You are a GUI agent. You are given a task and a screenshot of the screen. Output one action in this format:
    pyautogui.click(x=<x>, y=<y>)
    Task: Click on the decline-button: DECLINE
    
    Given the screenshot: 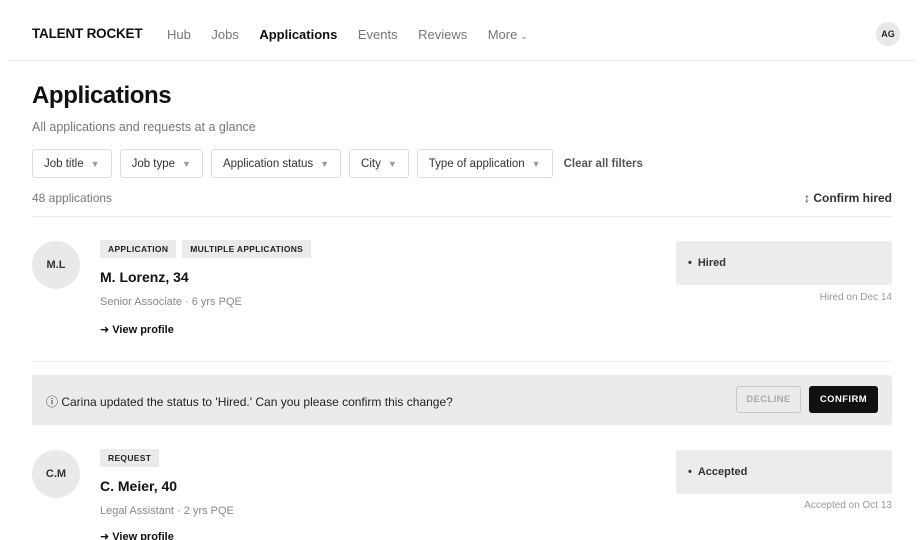 What is the action you would take?
    pyautogui.click(x=768, y=399)
    